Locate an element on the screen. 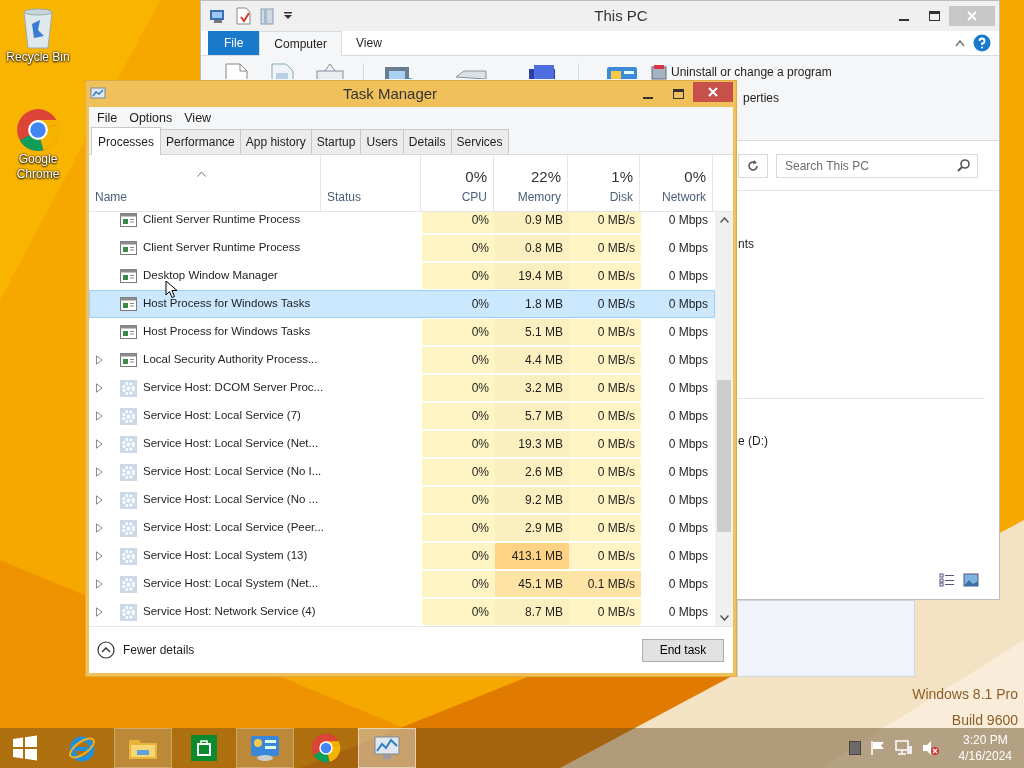 Image resolution: width=1024 pixels, height=768 pixels. column-header: 1% Disk is located at coordinates (604, 183).